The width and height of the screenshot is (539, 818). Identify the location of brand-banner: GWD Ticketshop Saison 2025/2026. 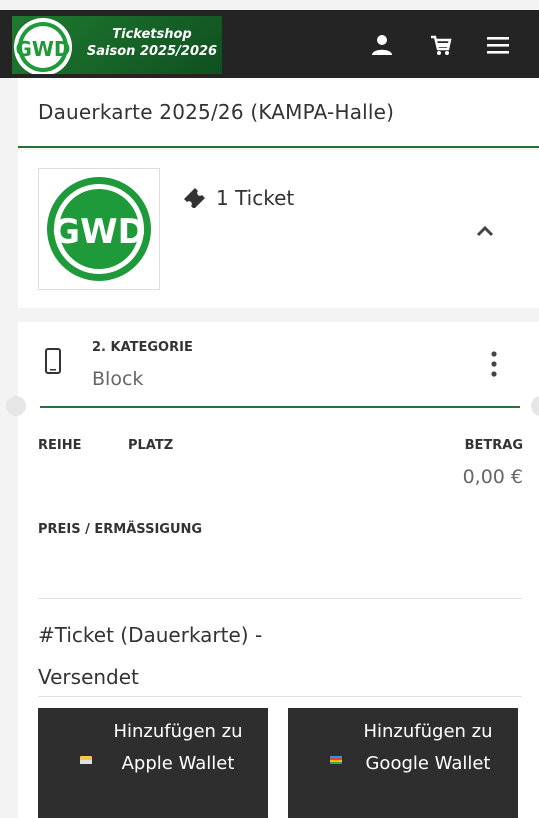
(117, 45).